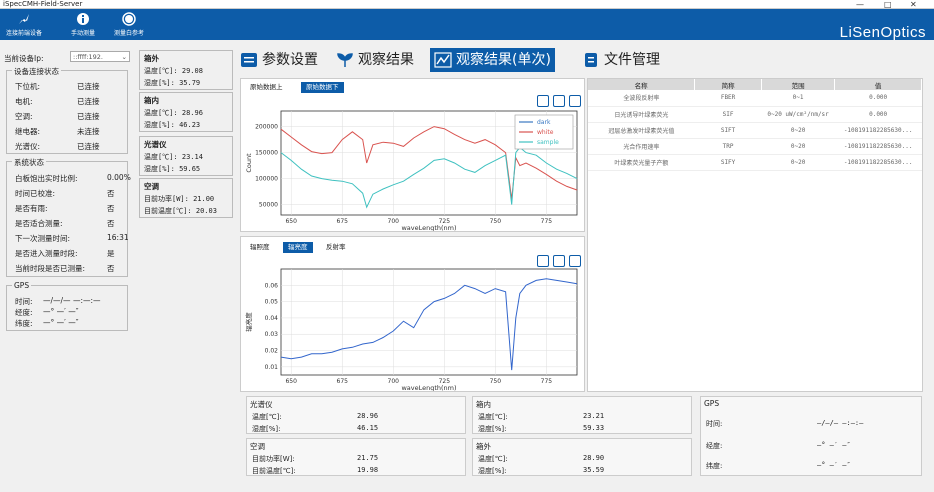  What do you see at coordinates (100, 56) in the screenshot?
I see `device-ip-select: ::ffff:192. ⌄` at bounding box center [100, 56].